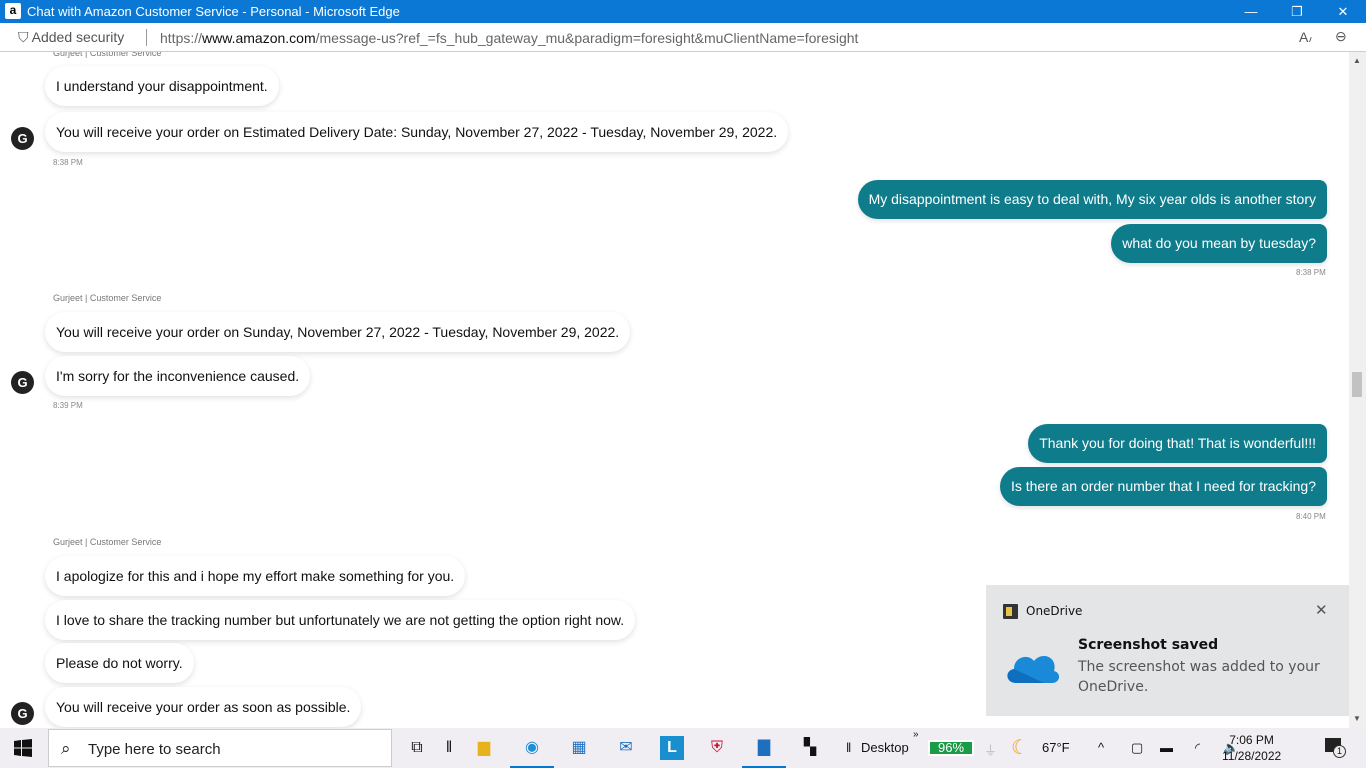 Image resolution: width=1366 pixels, height=768 pixels. I want to click on action-center-icon: 1, so click(1335, 748).